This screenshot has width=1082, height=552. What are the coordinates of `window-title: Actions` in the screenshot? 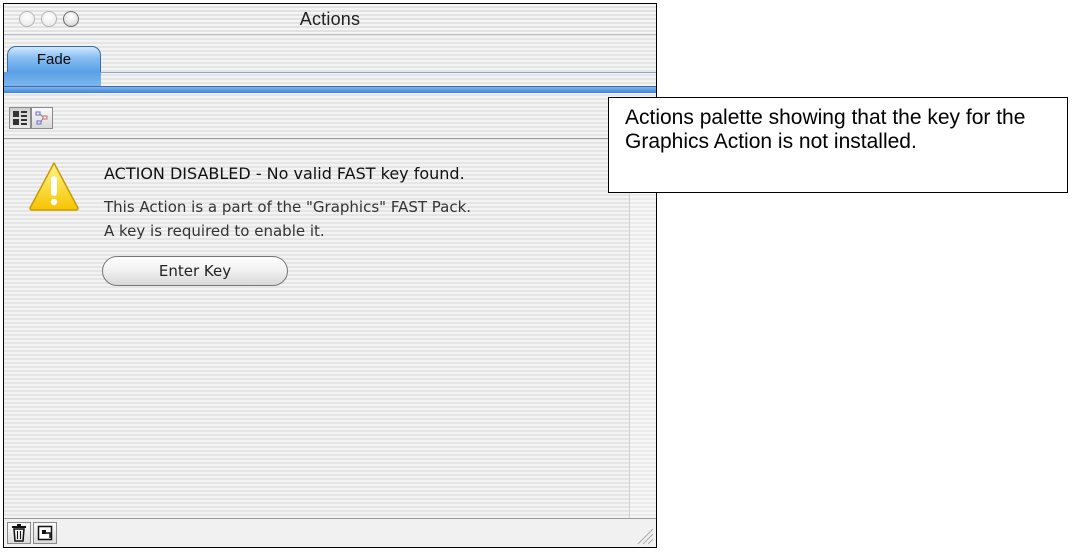 It's located at (330, 19).